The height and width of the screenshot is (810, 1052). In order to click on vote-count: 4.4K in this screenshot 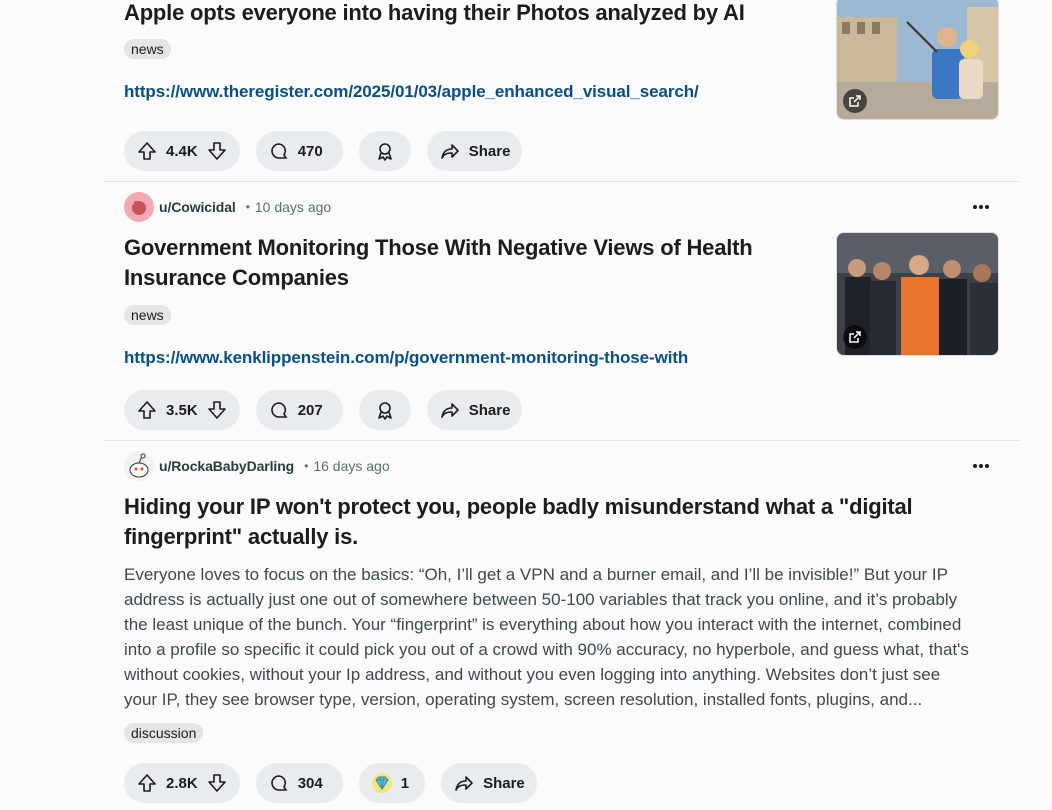, I will do `click(182, 151)`.